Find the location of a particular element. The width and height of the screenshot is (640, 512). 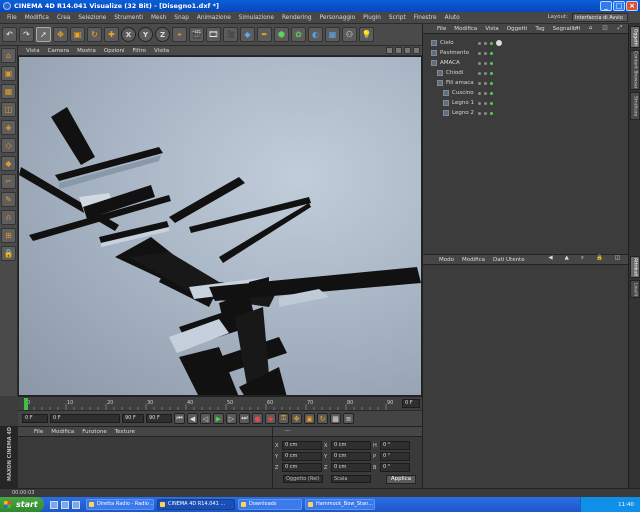

desktop-icon is located at coordinates (54, 504).